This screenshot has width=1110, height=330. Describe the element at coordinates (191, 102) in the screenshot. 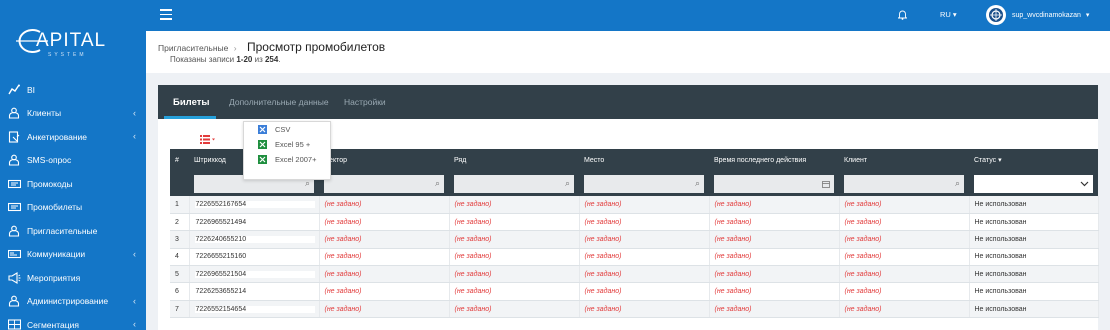

I see `tab-tickets: Билеты` at that location.